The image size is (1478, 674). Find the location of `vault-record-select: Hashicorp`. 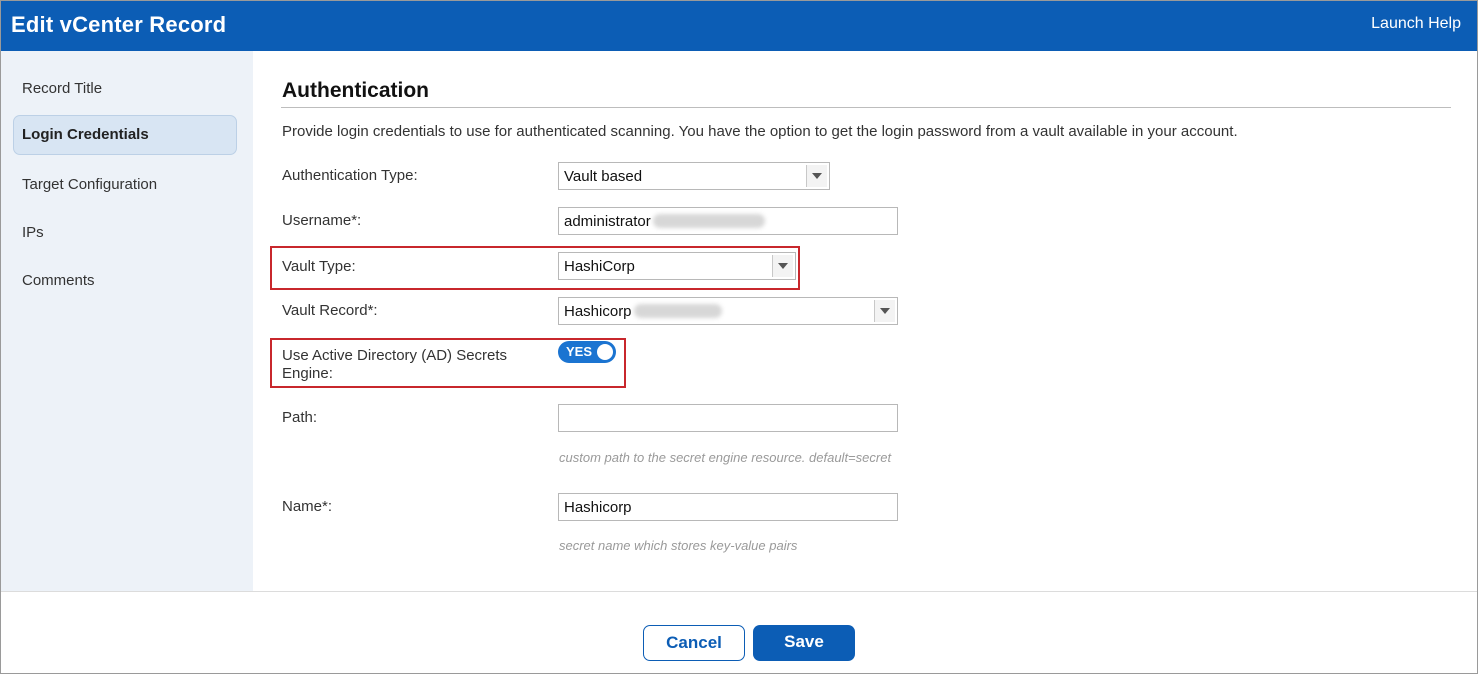

vault-record-select: Hashicorp is located at coordinates (728, 311).